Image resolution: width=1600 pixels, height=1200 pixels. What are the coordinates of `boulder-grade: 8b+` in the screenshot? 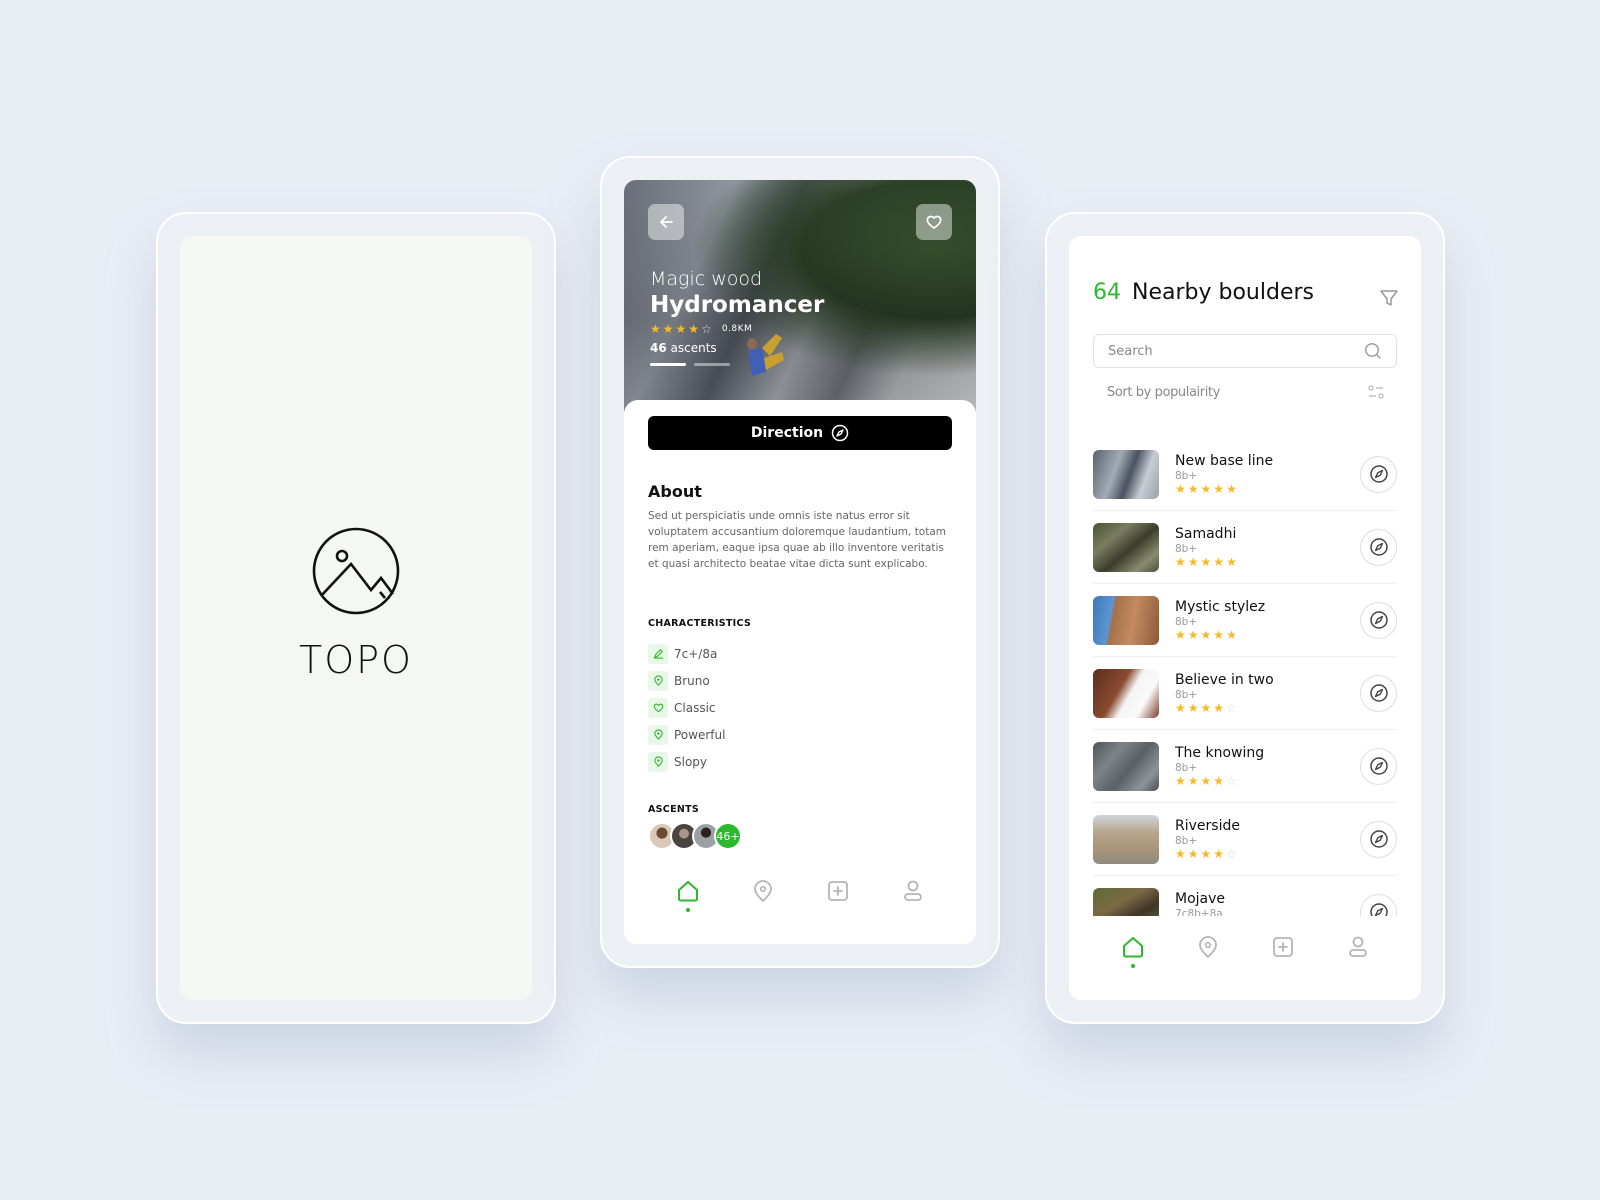 It's located at (1186, 695).